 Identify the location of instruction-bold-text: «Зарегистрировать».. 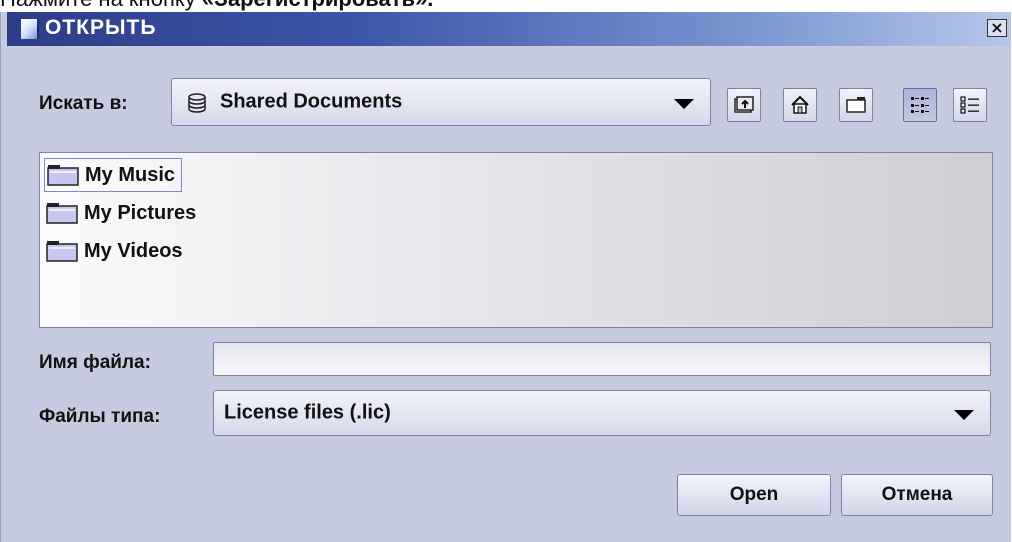
(318, 5).